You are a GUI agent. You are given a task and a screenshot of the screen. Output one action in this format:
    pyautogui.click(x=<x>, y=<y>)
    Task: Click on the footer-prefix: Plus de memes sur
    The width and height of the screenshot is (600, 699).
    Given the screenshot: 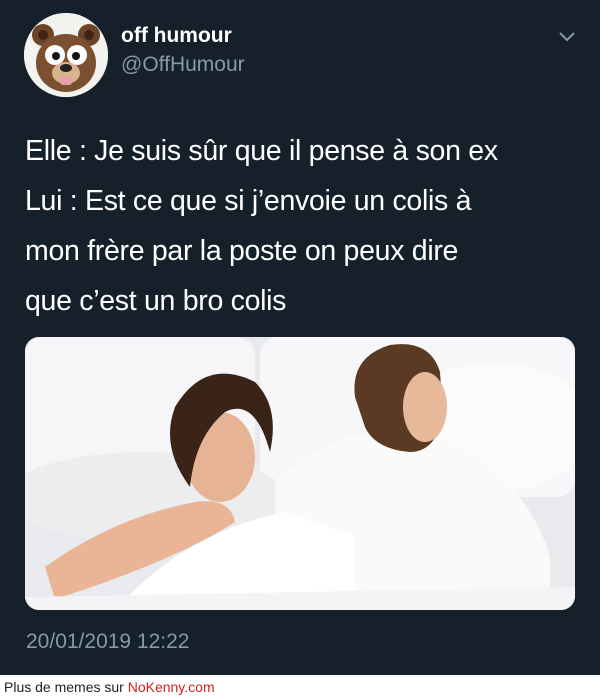 What is the action you would take?
    pyautogui.click(x=66, y=687)
    